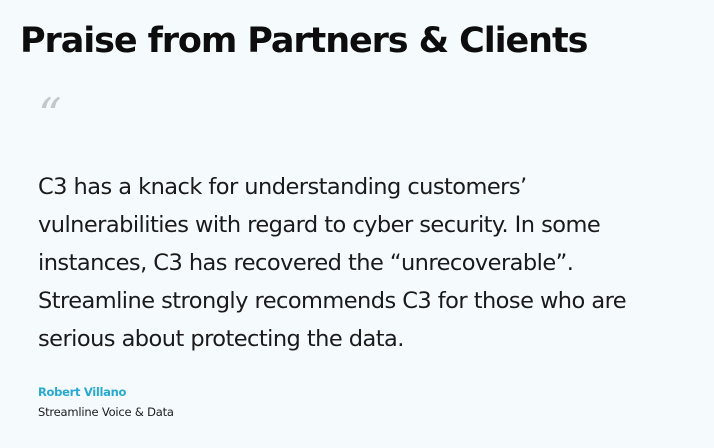  Describe the element at coordinates (50, 115) in the screenshot. I see `quote-mark-icon: “` at that location.